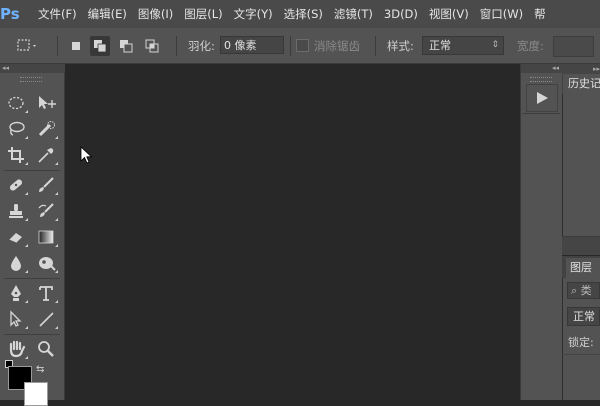 The width and height of the screenshot is (600, 406). I want to click on collapsed-panel-strip, so click(541, 232).